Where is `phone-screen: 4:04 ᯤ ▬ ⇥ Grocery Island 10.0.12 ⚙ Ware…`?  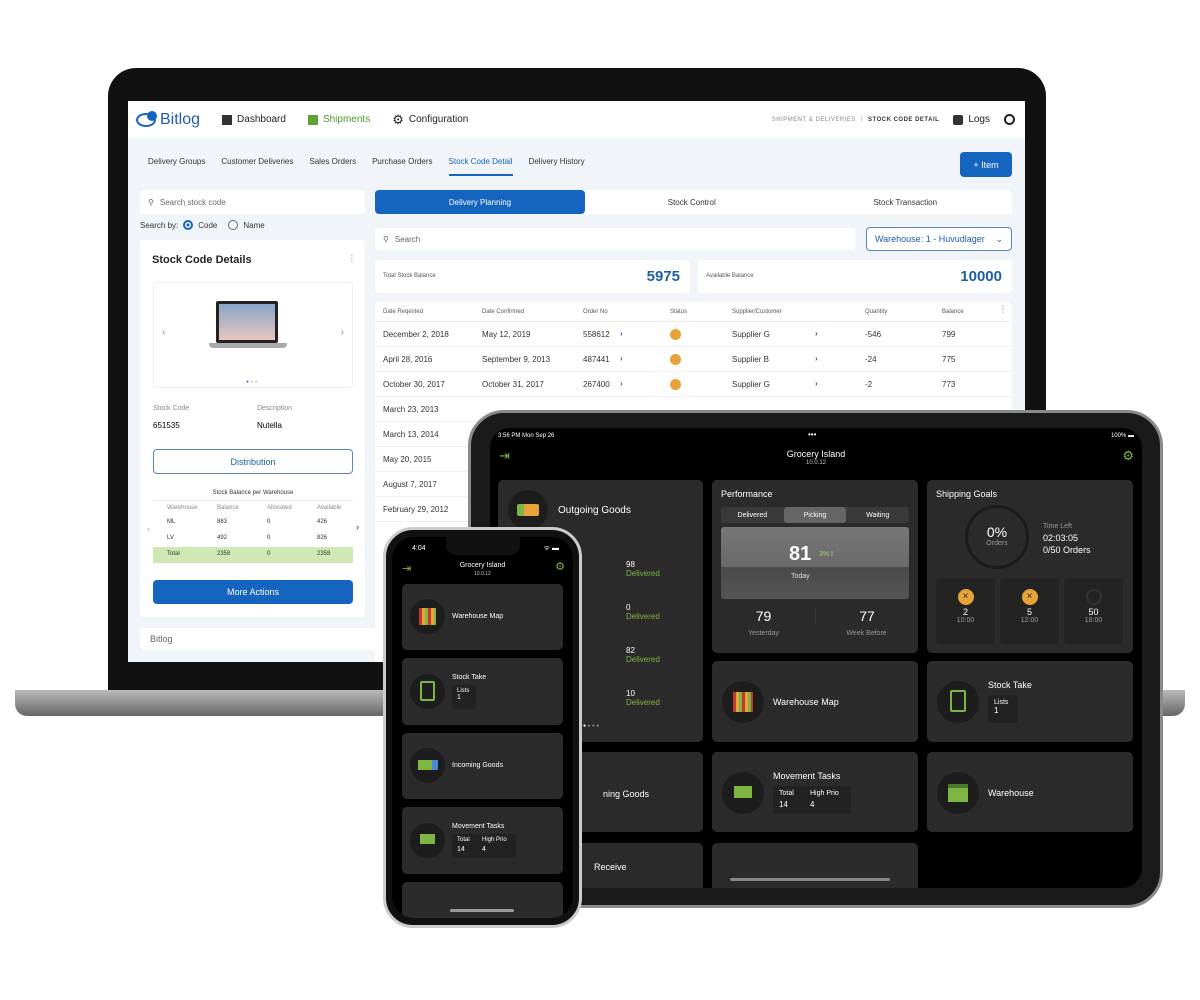
phone-screen: 4:04 ᯤ ▬ ⇥ Grocery Island 10.0.12 ⚙ Ware… is located at coordinates (482, 727).